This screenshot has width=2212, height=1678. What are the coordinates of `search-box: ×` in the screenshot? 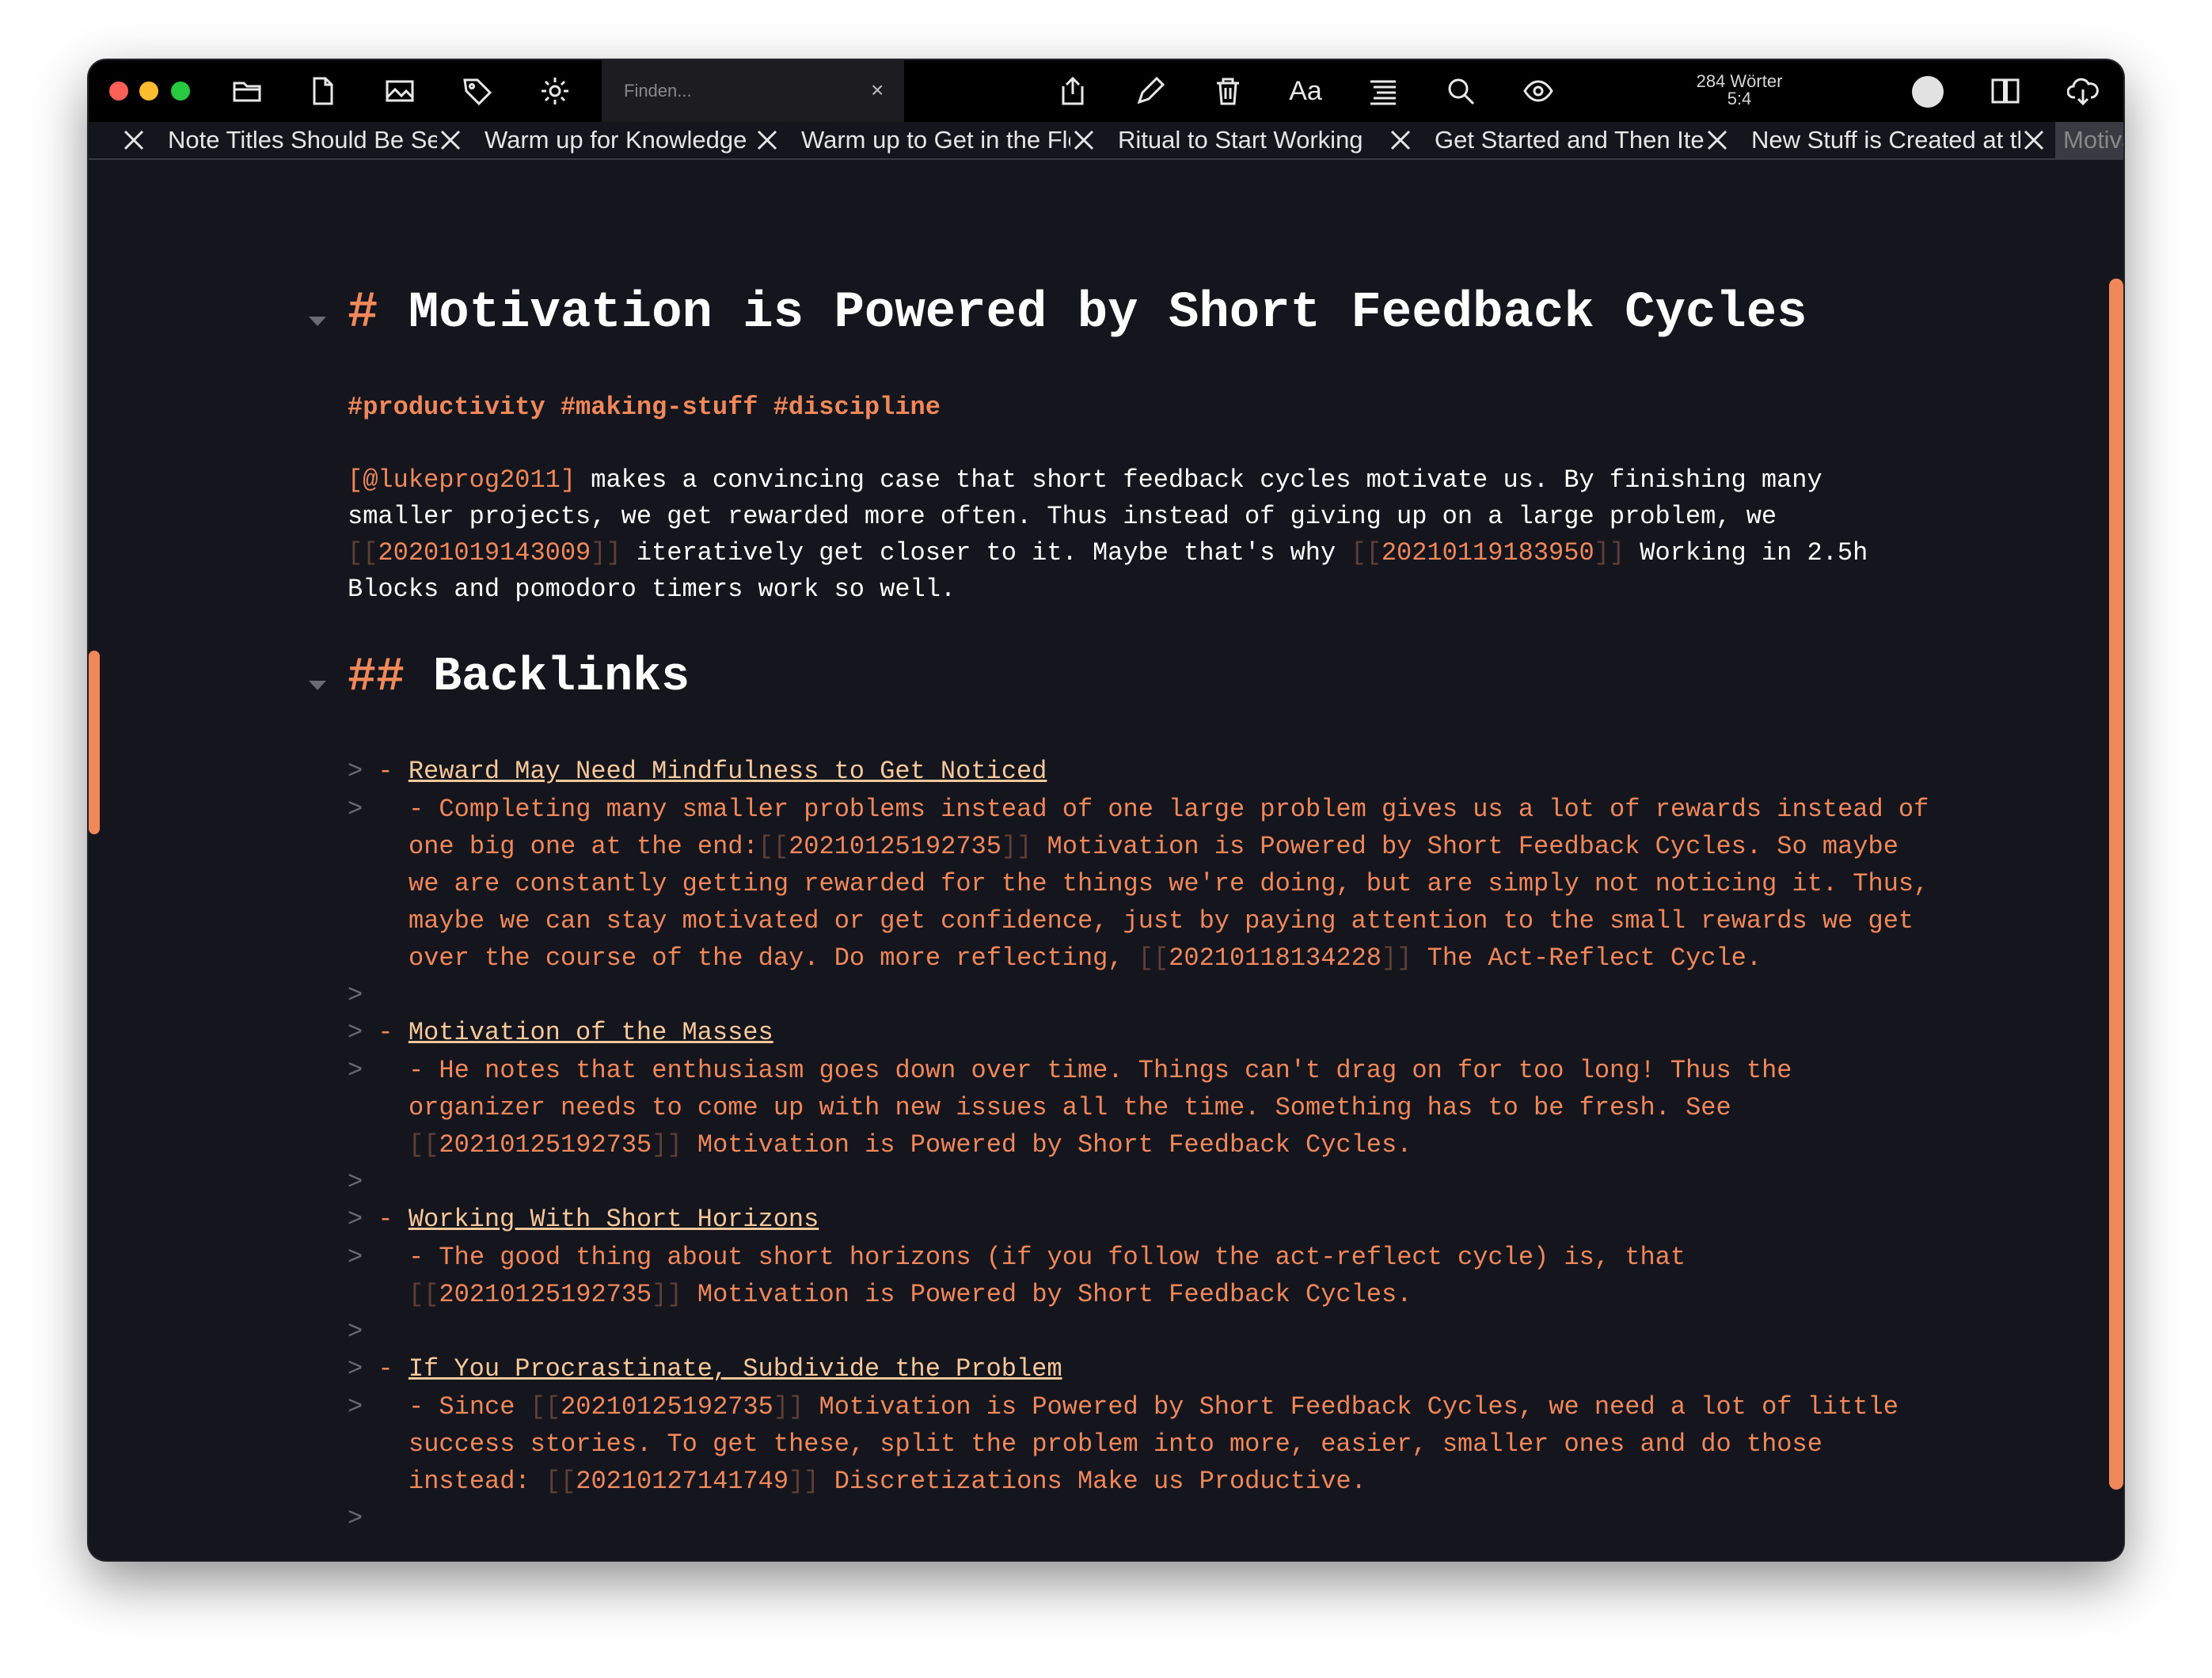 It's located at (753, 91).